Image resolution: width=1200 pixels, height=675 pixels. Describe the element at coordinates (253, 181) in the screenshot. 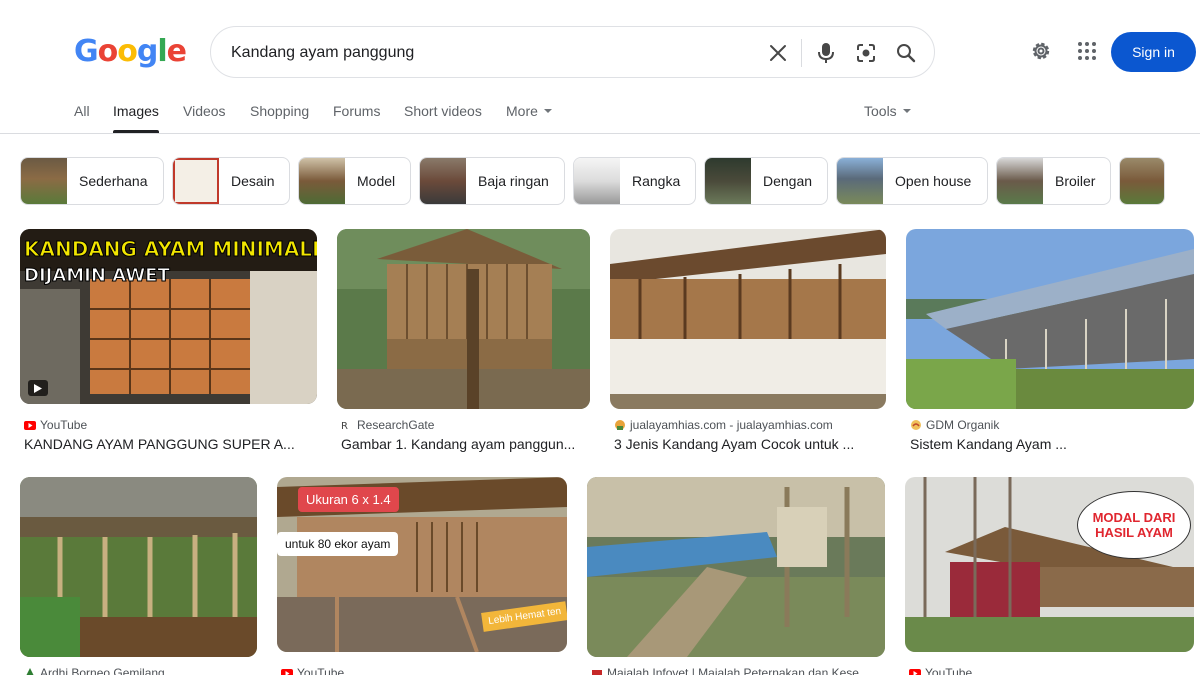

I see `chip-label: Desain` at that location.